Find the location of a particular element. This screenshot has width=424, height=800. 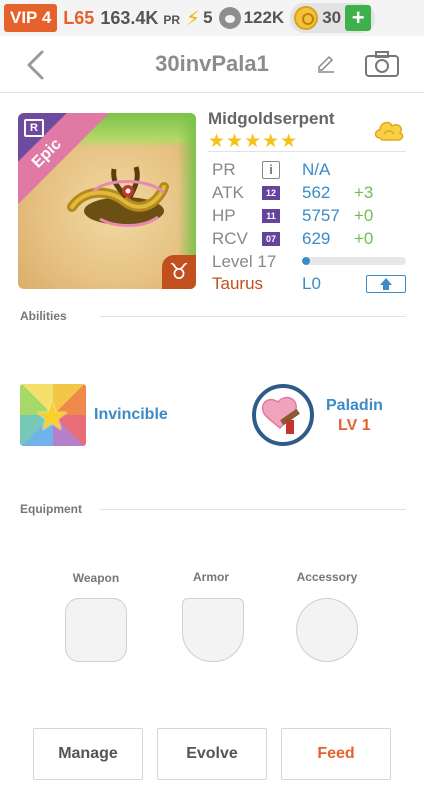

info-icon: i is located at coordinates (271, 170).